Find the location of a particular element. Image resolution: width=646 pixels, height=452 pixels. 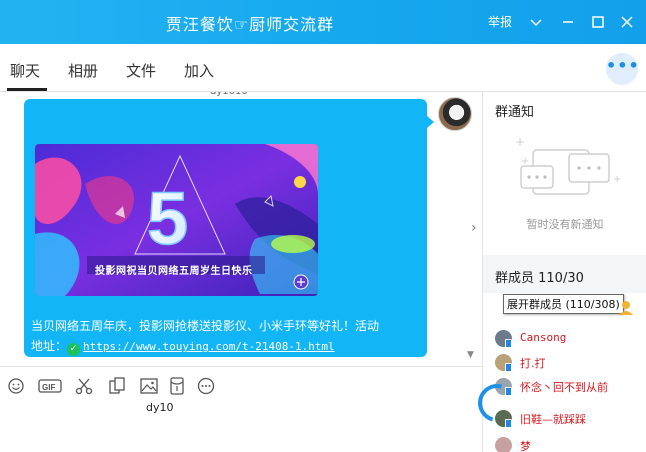

emoji-icon is located at coordinates (16, 386).